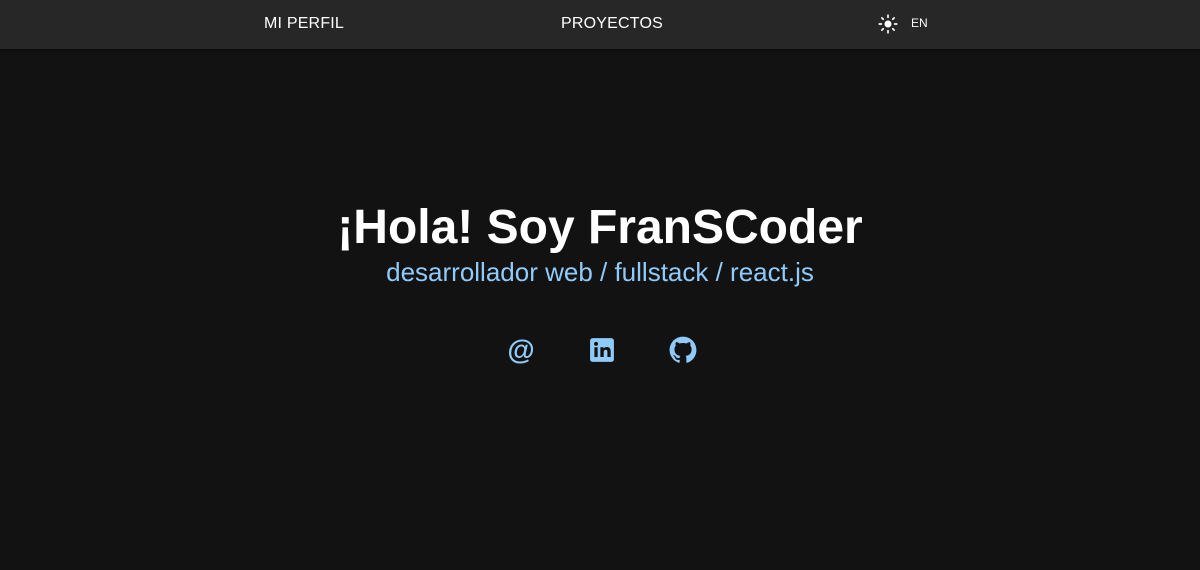 This screenshot has width=1200, height=570. I want to click on nav-link-proyectos: PROYECTOS, so click(612, 23).